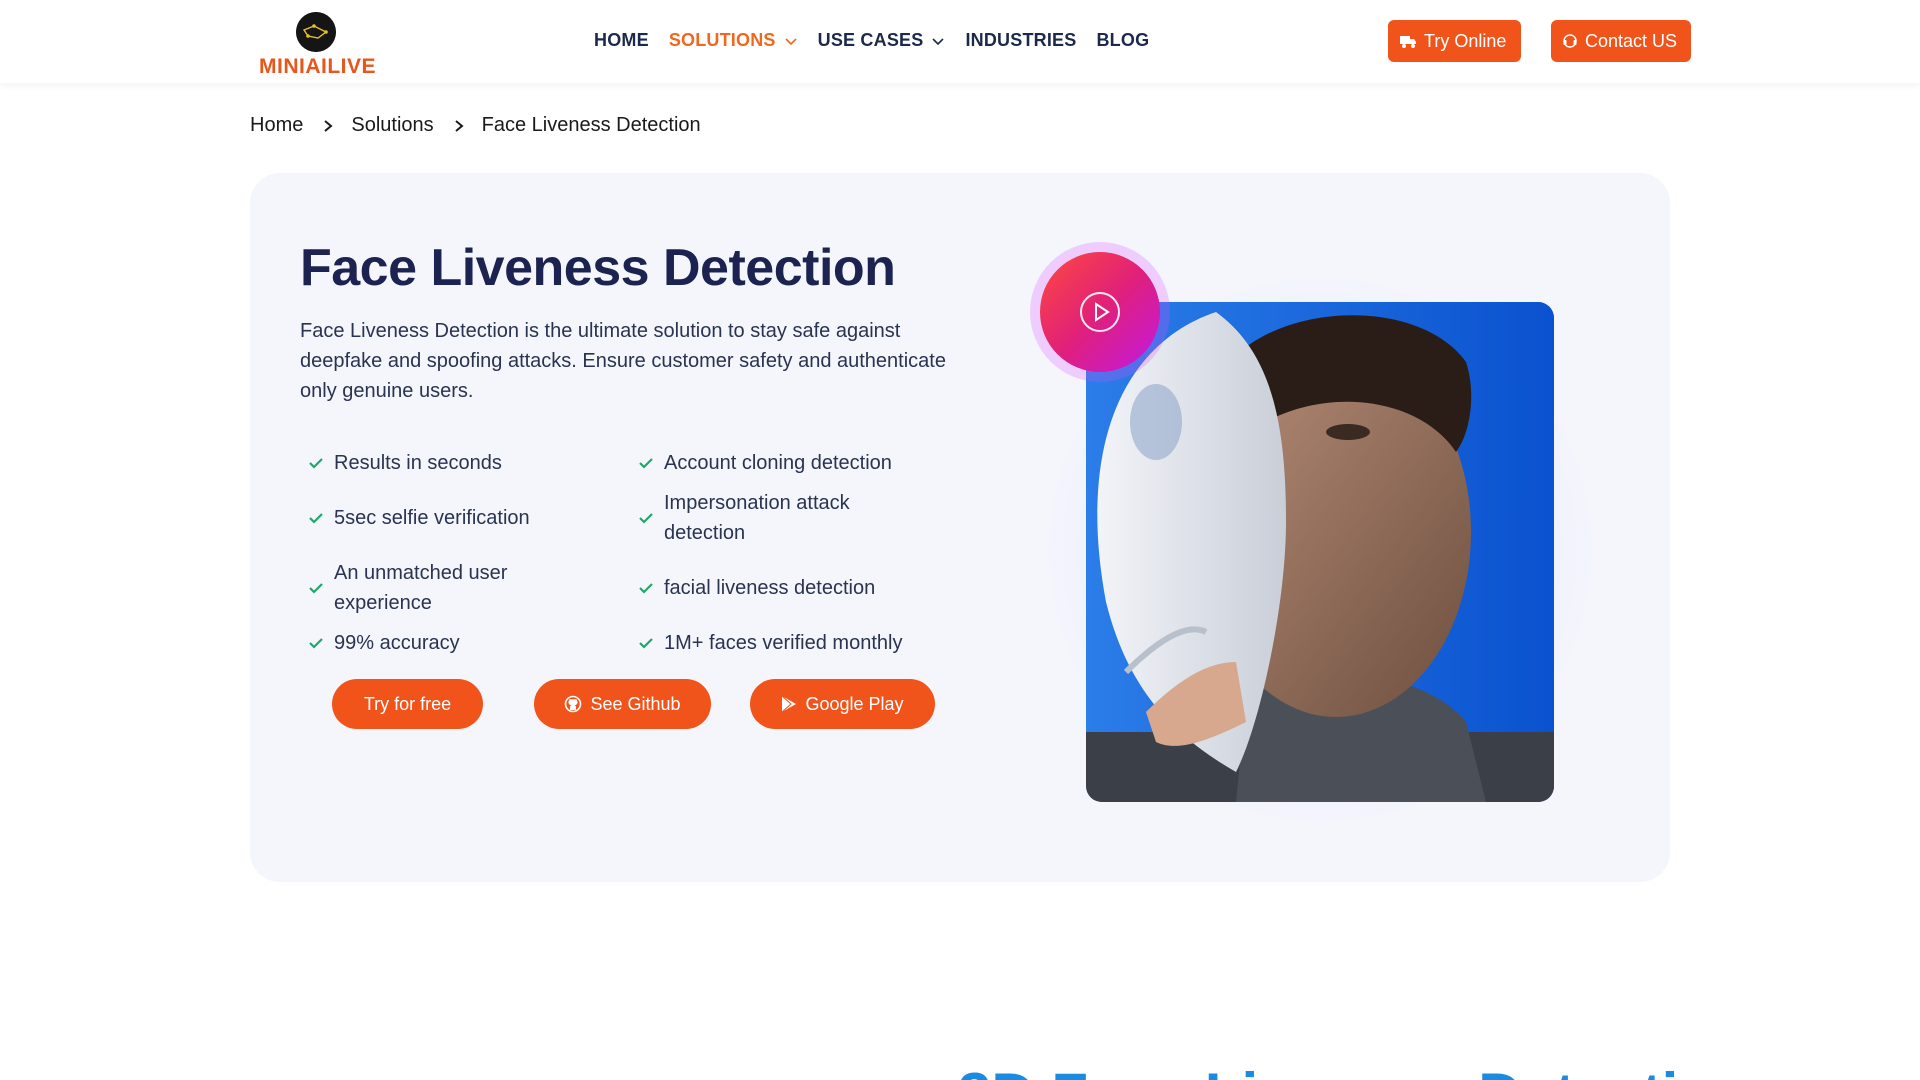  What do you see at coordinates (573, 704) in the screenshot?
I see `github-icon` at bounding box center [573, 704].